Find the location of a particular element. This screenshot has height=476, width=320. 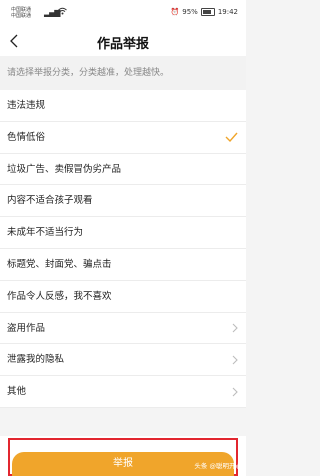

carrier-info: 中国联通 中国联通 is located at coordinates (21, 13).